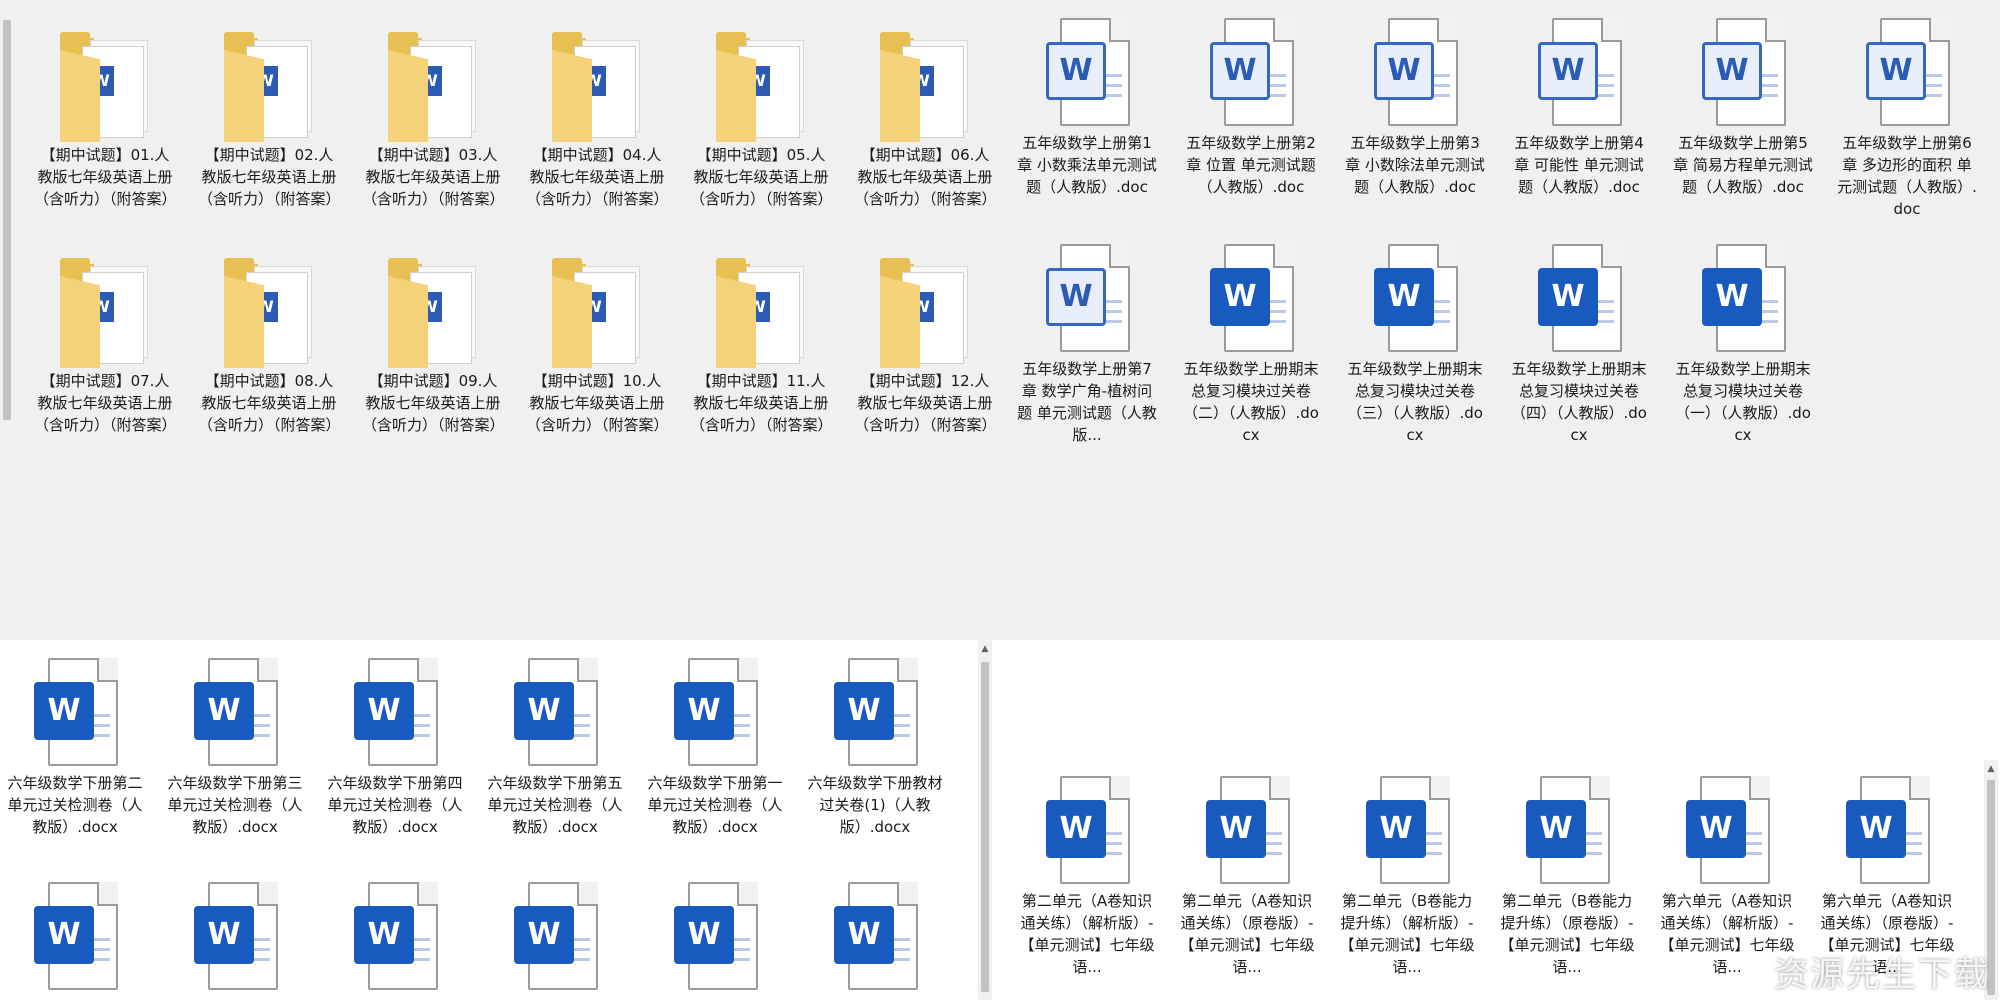  Describe the element at coordinates (269, 177) in the screenshot. I see `file-name-label: 【期中试题】02.人教版七年级英语上册（含听力）（附答案）` at that location.